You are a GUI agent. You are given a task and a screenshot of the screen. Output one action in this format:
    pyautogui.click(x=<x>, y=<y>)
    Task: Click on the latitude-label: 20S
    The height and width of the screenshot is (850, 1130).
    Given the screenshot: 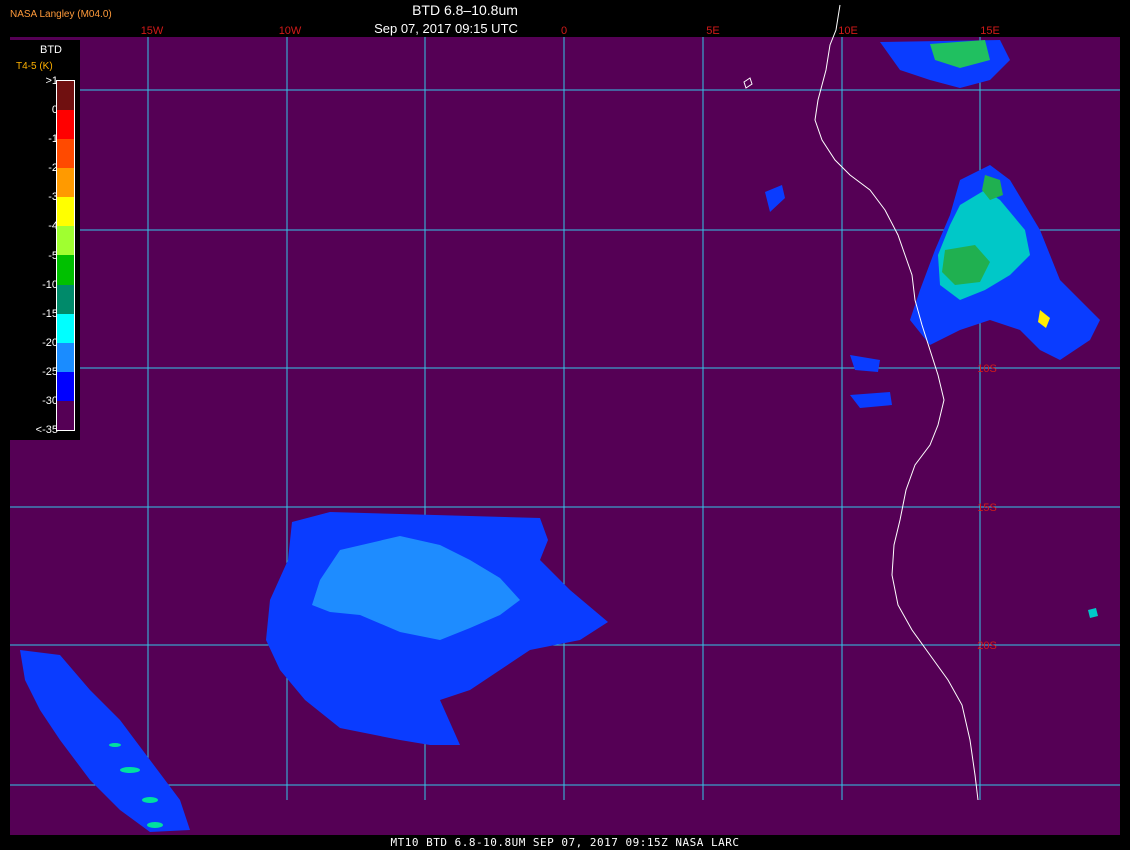 What is the action you would take?
    pyautogui.click(x=987, y=646)
    